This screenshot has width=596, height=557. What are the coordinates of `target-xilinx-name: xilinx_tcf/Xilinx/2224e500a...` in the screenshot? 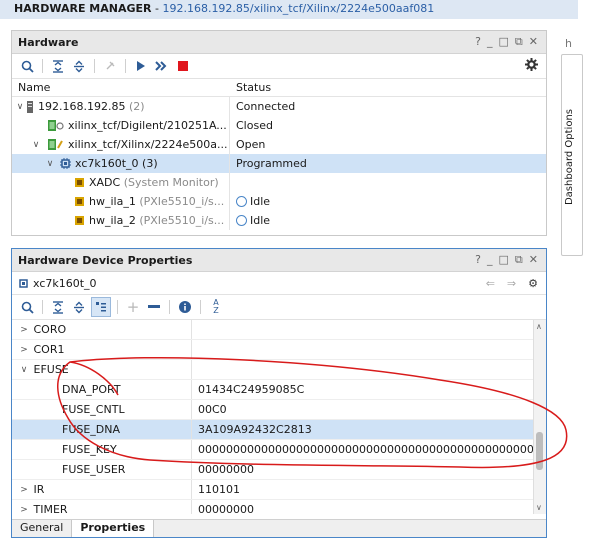 It's located at (148, 144).